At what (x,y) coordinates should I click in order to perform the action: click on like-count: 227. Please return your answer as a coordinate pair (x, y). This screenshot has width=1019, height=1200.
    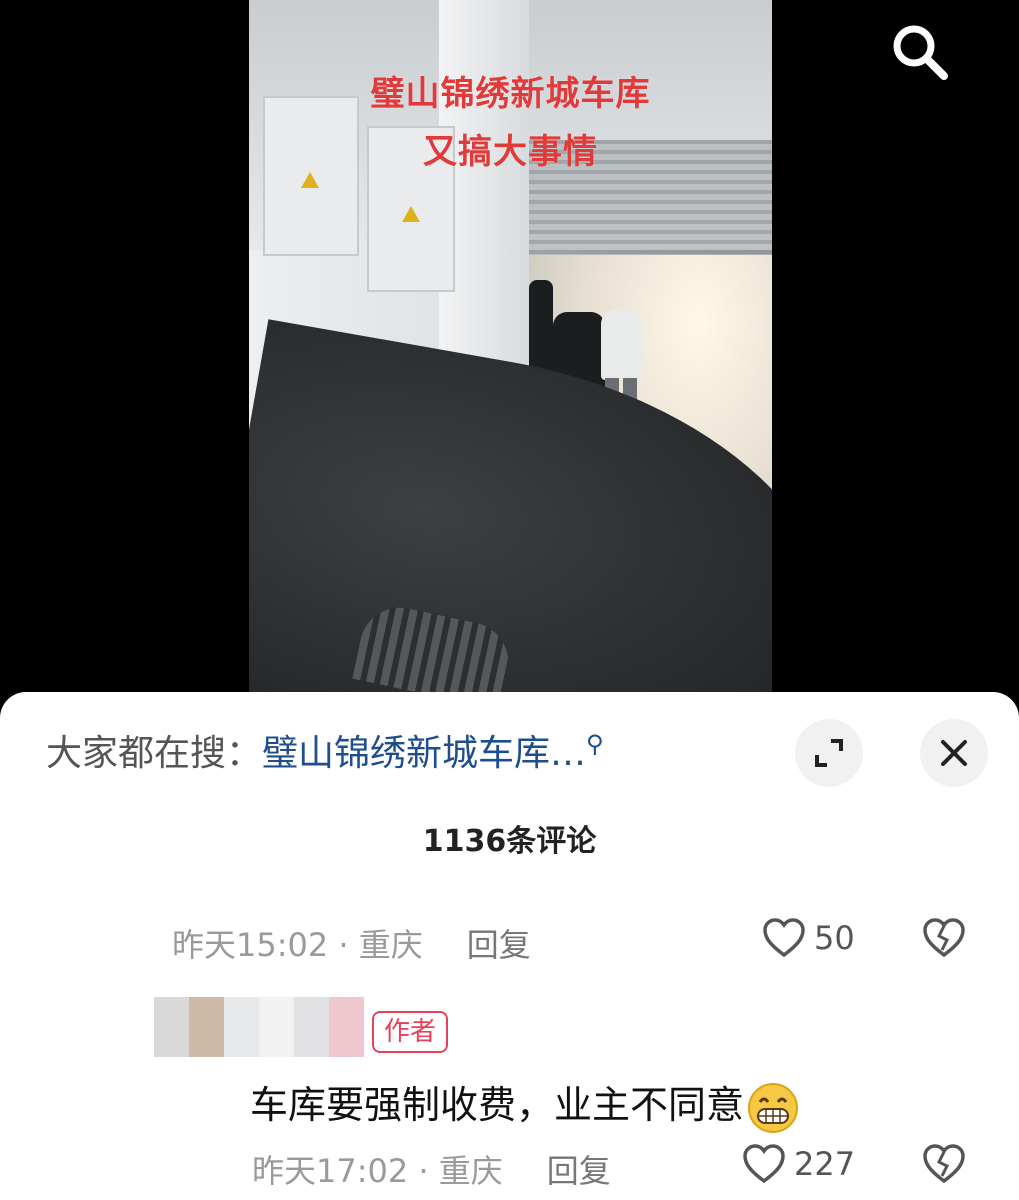
    Looking at the image, I should click on (825, 1164).